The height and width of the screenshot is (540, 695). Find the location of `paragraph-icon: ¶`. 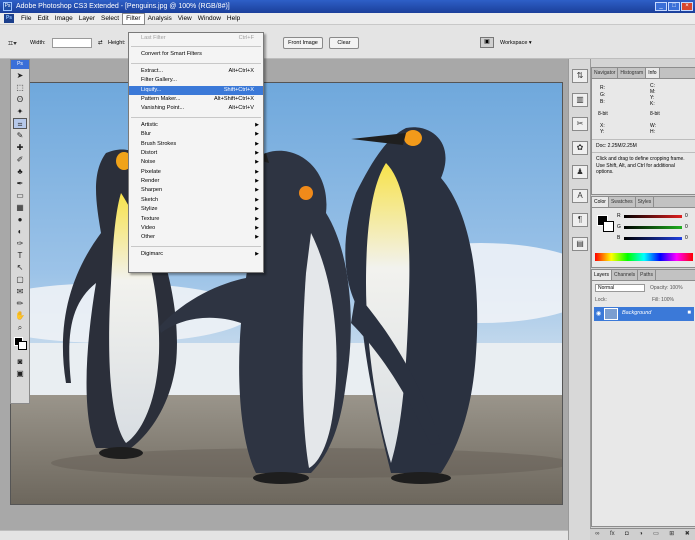

paragraph-icon: ¶ is located at coordinates (580, 220).